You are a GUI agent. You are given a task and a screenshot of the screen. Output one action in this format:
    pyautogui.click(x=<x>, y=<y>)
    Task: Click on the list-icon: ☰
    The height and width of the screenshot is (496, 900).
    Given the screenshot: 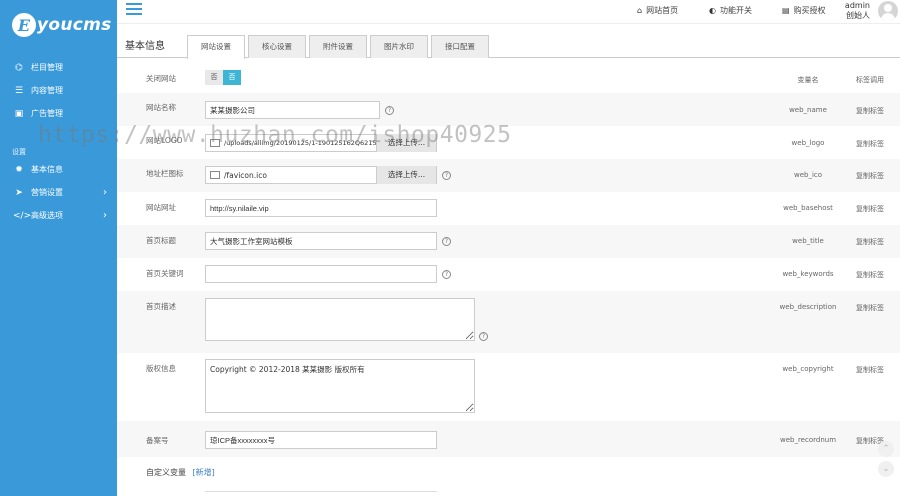 What is the action you would take?
    pyautogui.click(x=19, y=90)
    